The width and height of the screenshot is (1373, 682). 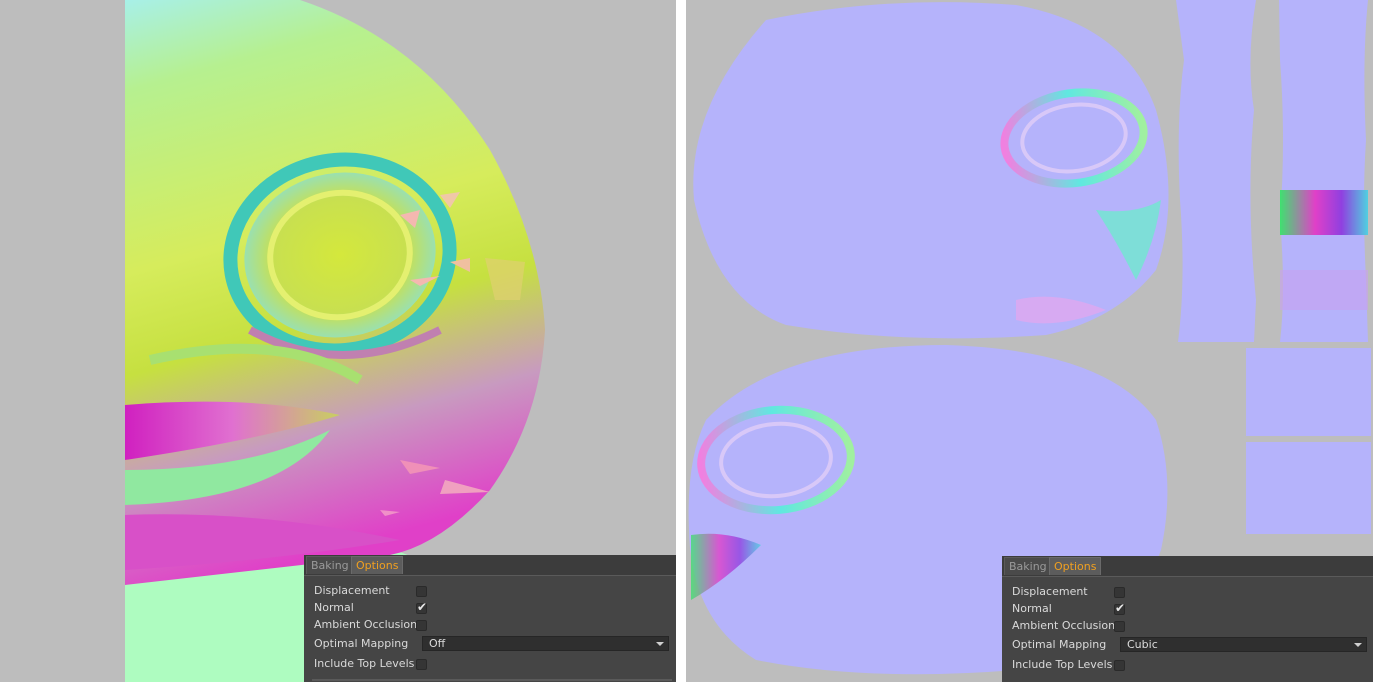 What do you see at coordinates (545, 643) in the screenshot?
I see `optimal-mapping-select: Off` at bounding box center [545, 643].